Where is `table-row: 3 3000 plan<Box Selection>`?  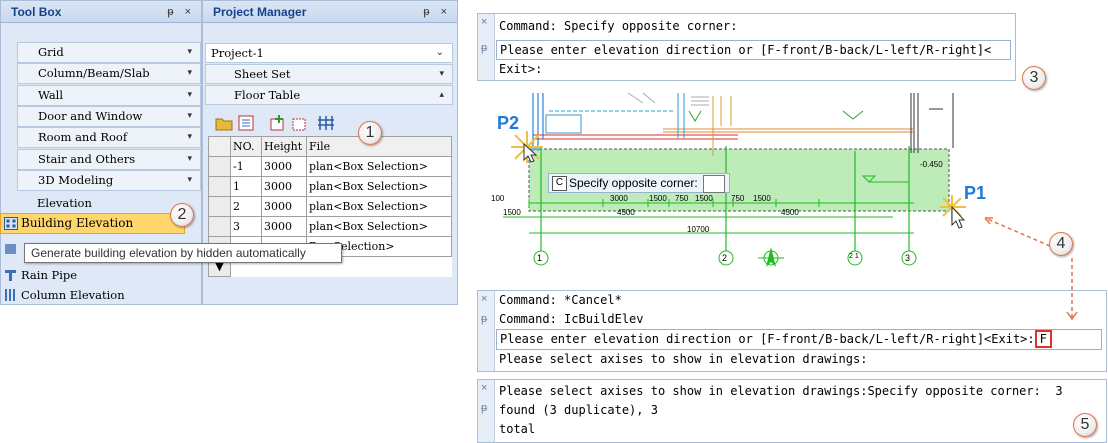 table-row: 3 3000 plan<Box Selection> is located at coordinates (330, 226).